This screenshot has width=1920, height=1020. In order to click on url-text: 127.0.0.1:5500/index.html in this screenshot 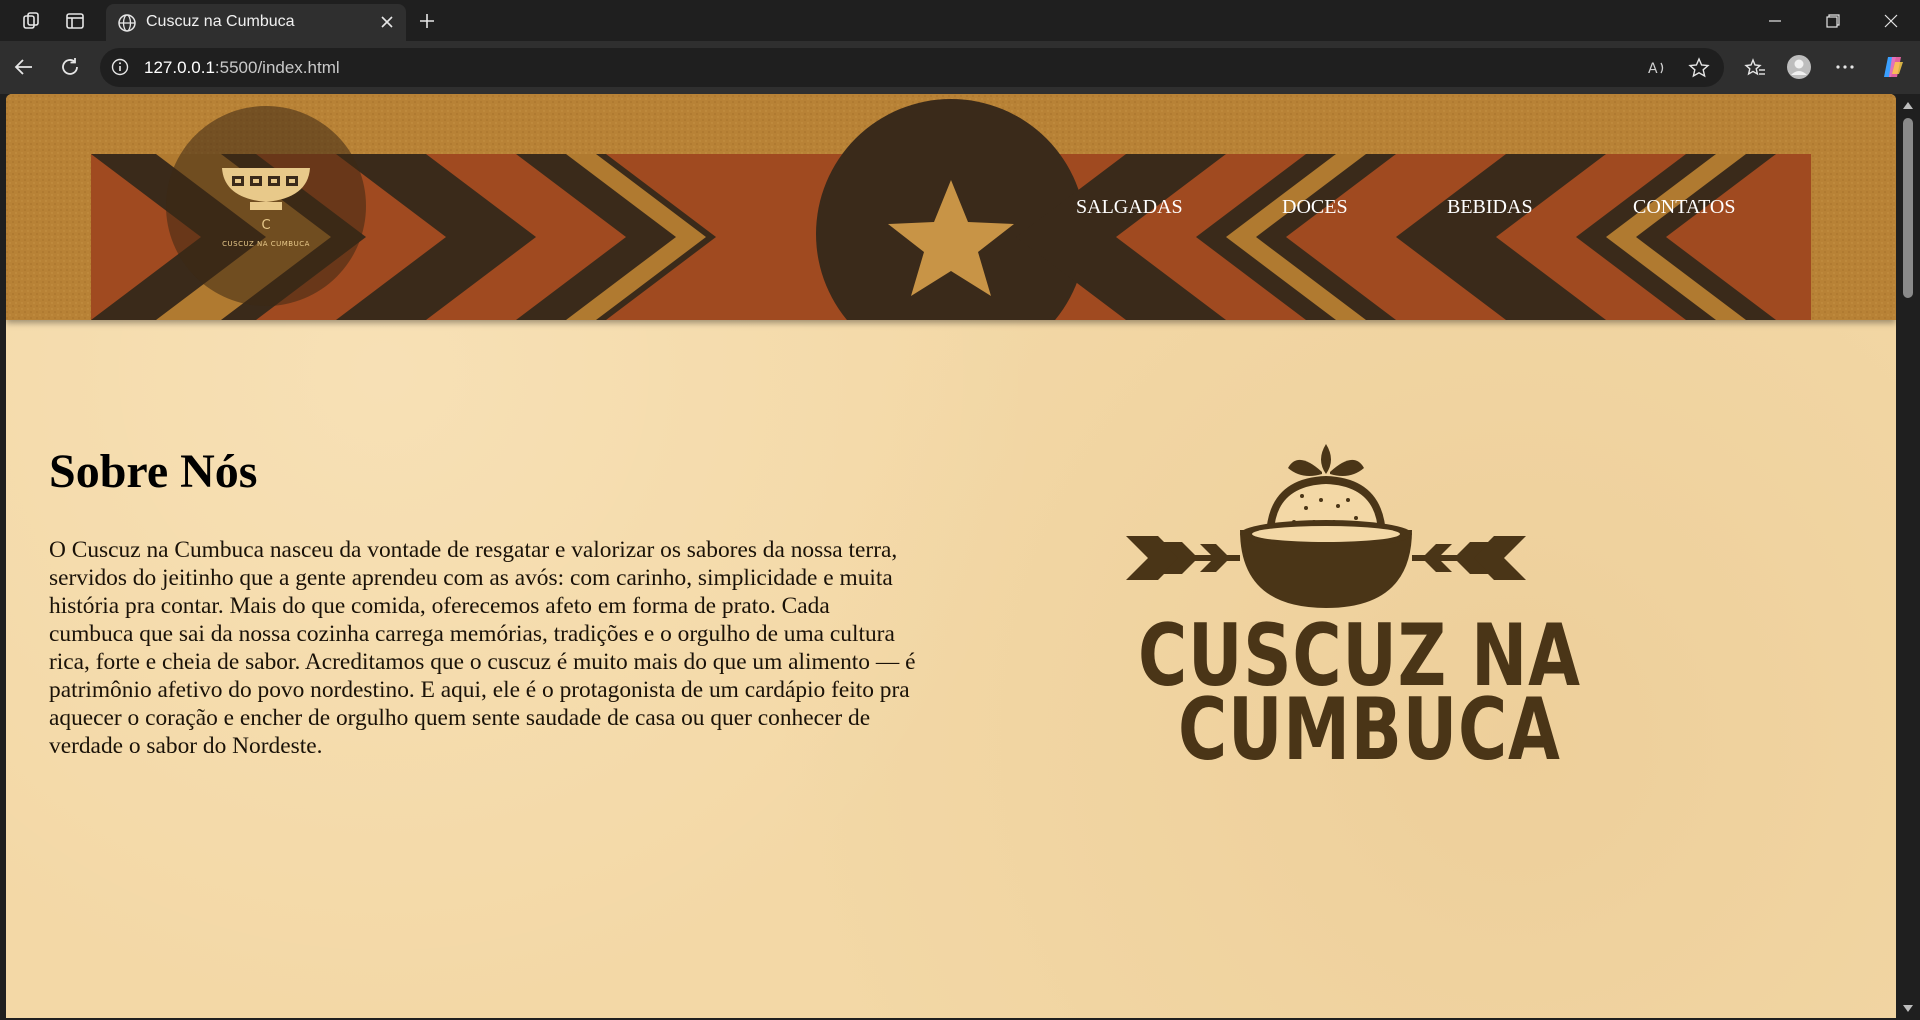, I will do `click(242, 67)`.